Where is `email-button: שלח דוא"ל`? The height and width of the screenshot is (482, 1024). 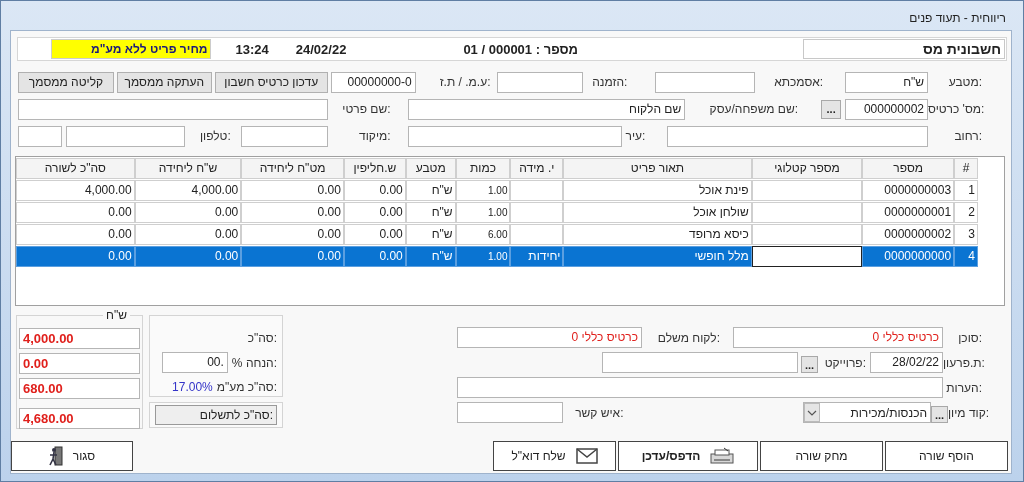 email-button: שלח דוא"ל is located at coordinates (554, 456).